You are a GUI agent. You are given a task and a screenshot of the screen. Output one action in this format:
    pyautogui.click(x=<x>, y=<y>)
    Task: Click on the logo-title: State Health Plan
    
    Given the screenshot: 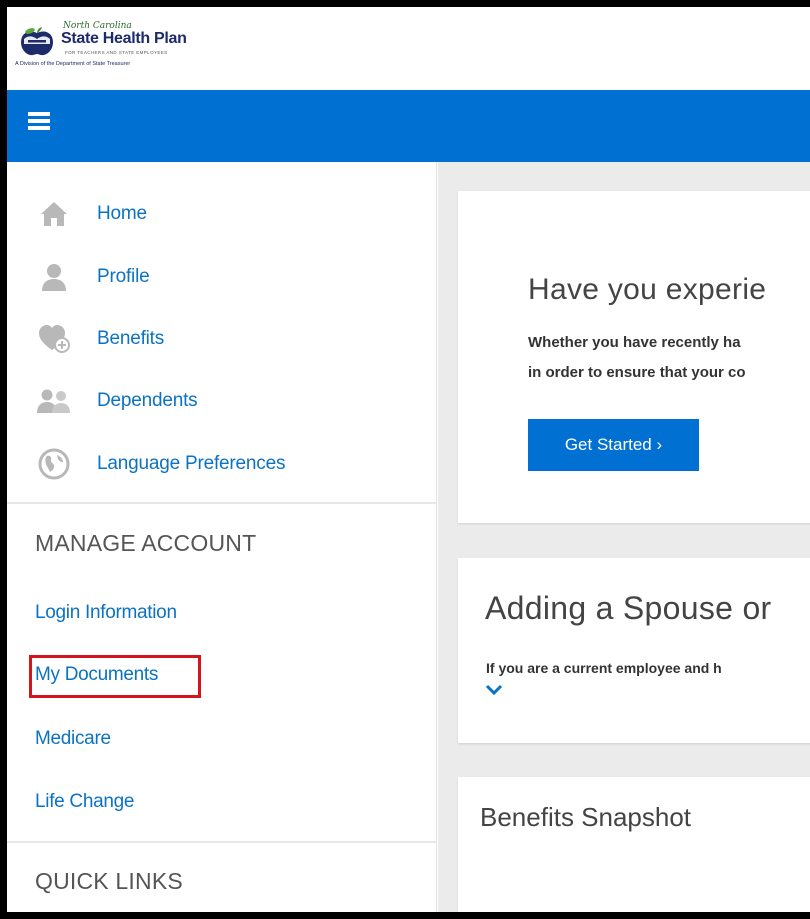 What is the action you would take?
    pyautogui.click(x=124, y=38)
    